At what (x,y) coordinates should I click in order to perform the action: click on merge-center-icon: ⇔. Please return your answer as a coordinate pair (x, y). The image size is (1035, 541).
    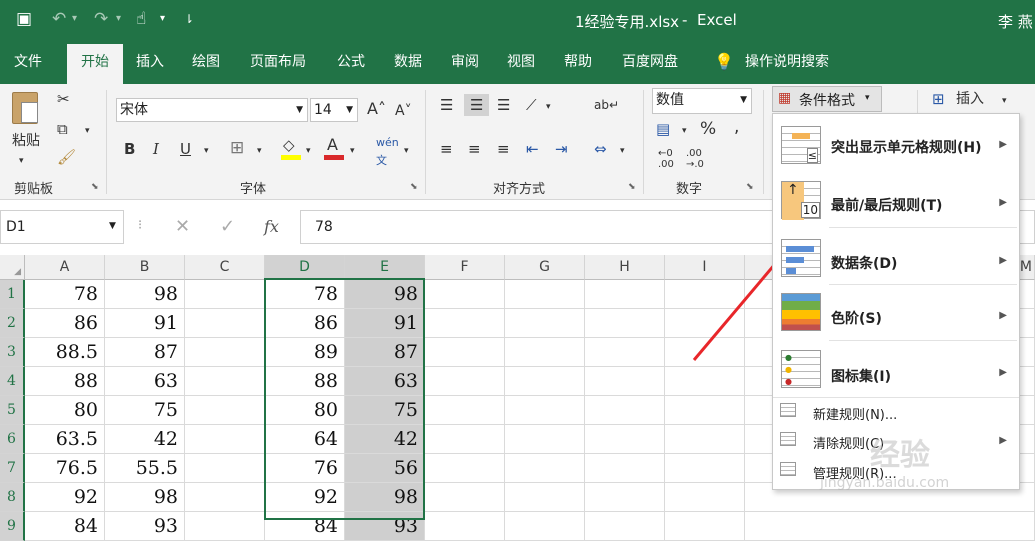
    Looking at the image, I should click on (600, 149).